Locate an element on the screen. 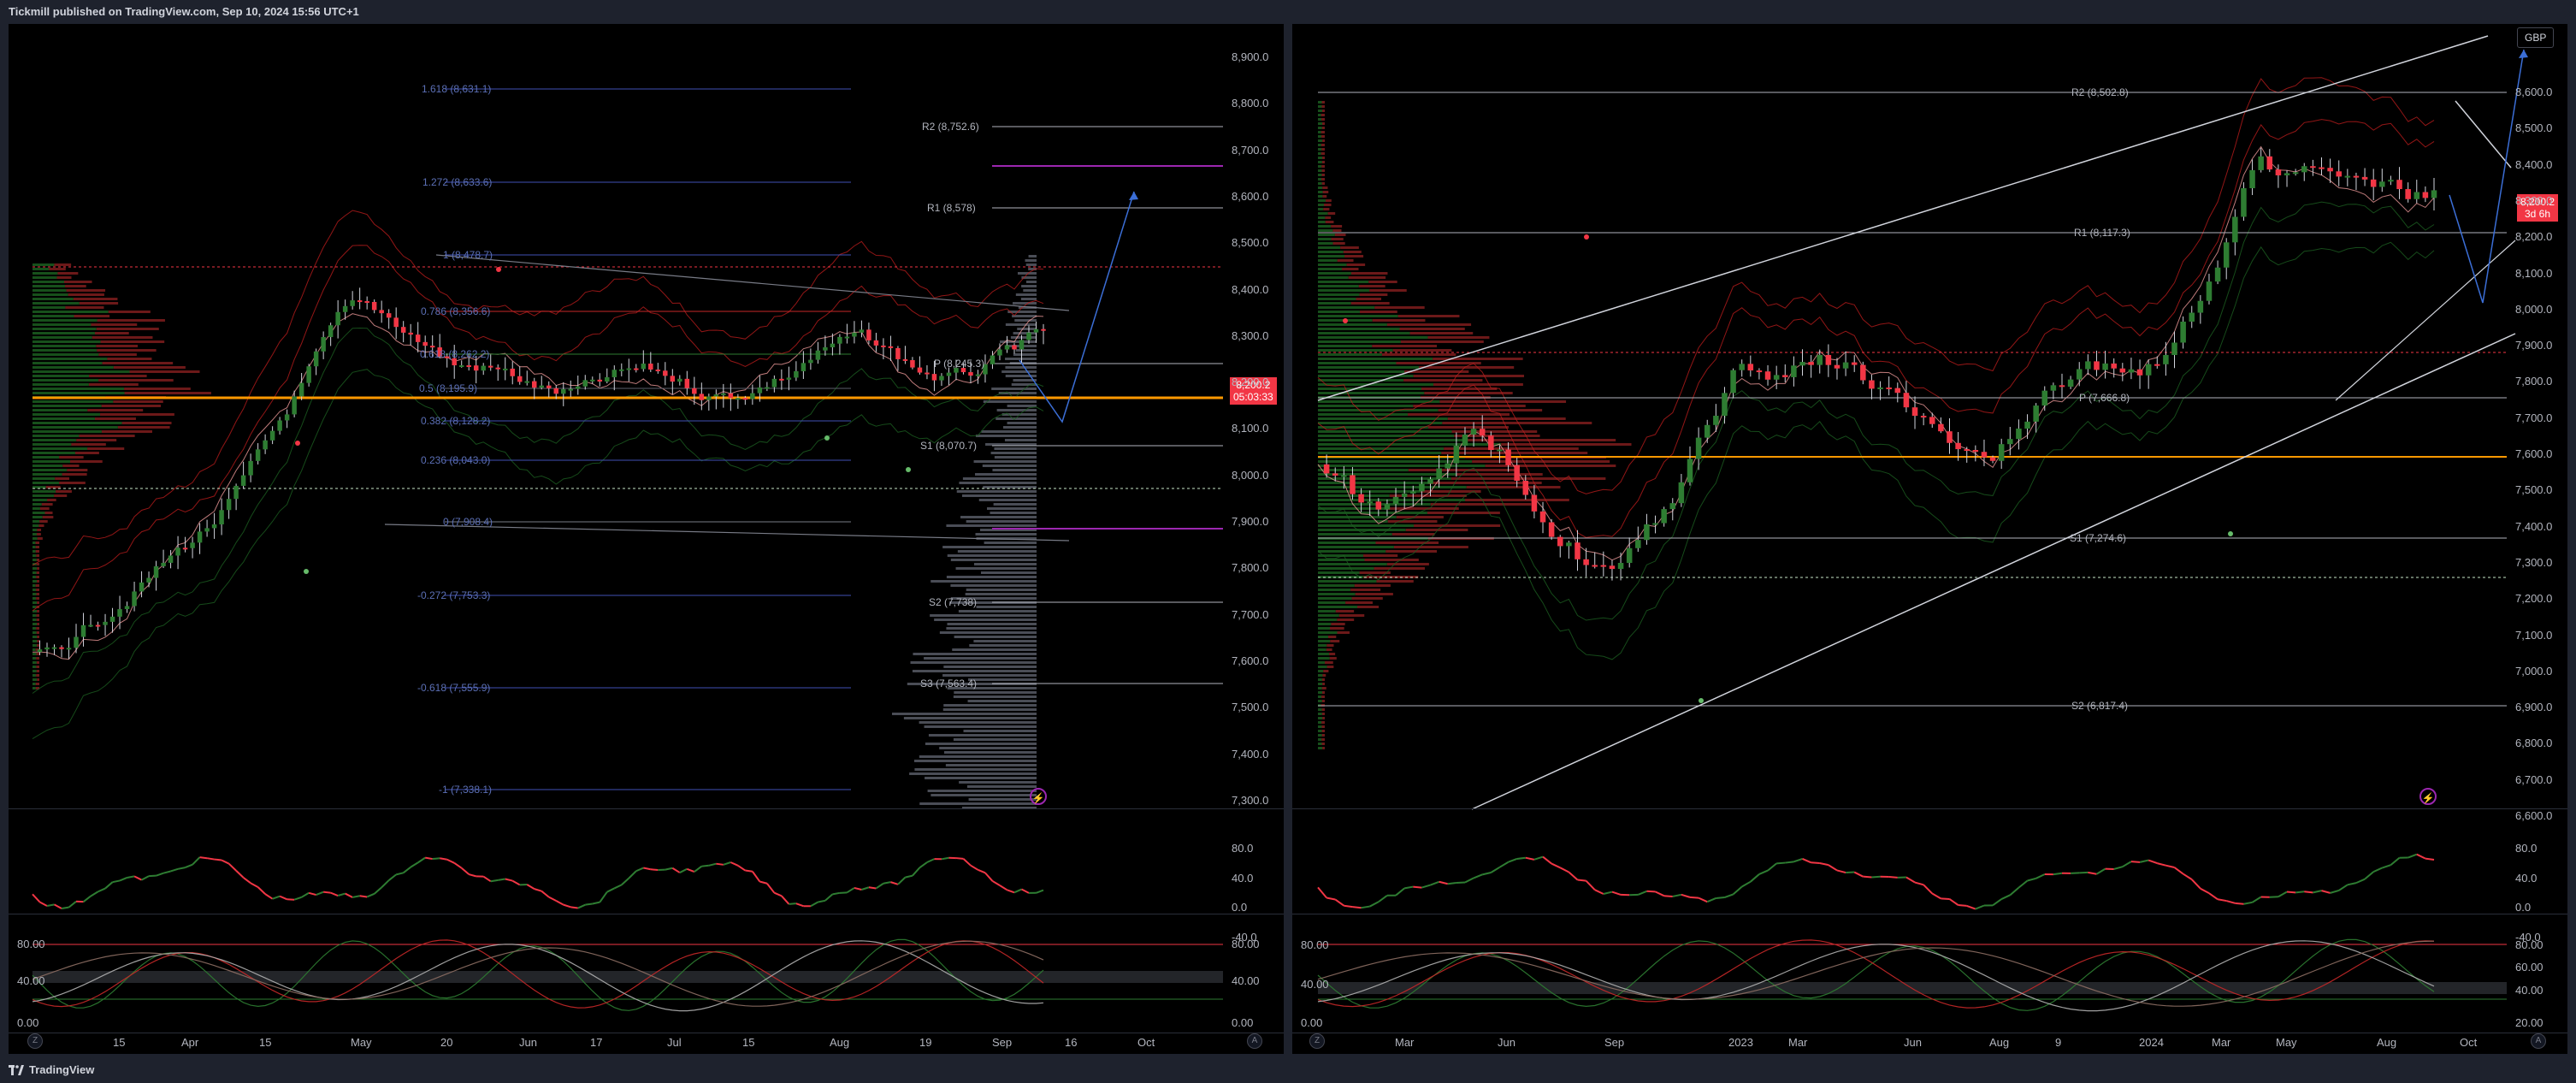  time-tick-label: 15 is located at coordinates (748, 1042).